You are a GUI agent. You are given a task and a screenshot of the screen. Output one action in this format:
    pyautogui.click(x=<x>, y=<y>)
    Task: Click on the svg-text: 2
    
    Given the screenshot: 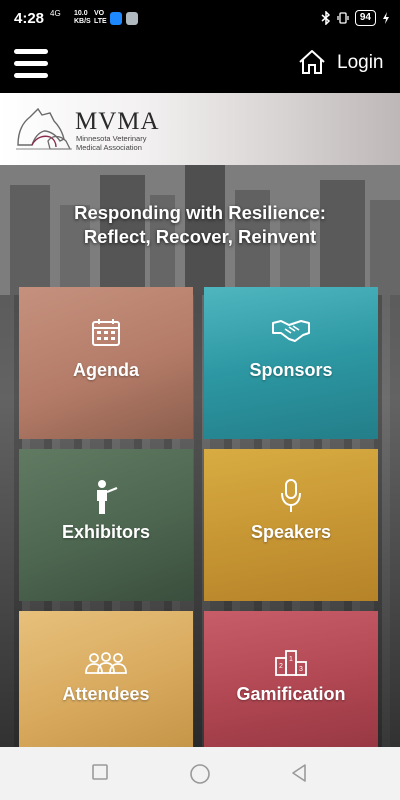 What is the action you would take?
    pyautogui.click(x=281, y=666)
    